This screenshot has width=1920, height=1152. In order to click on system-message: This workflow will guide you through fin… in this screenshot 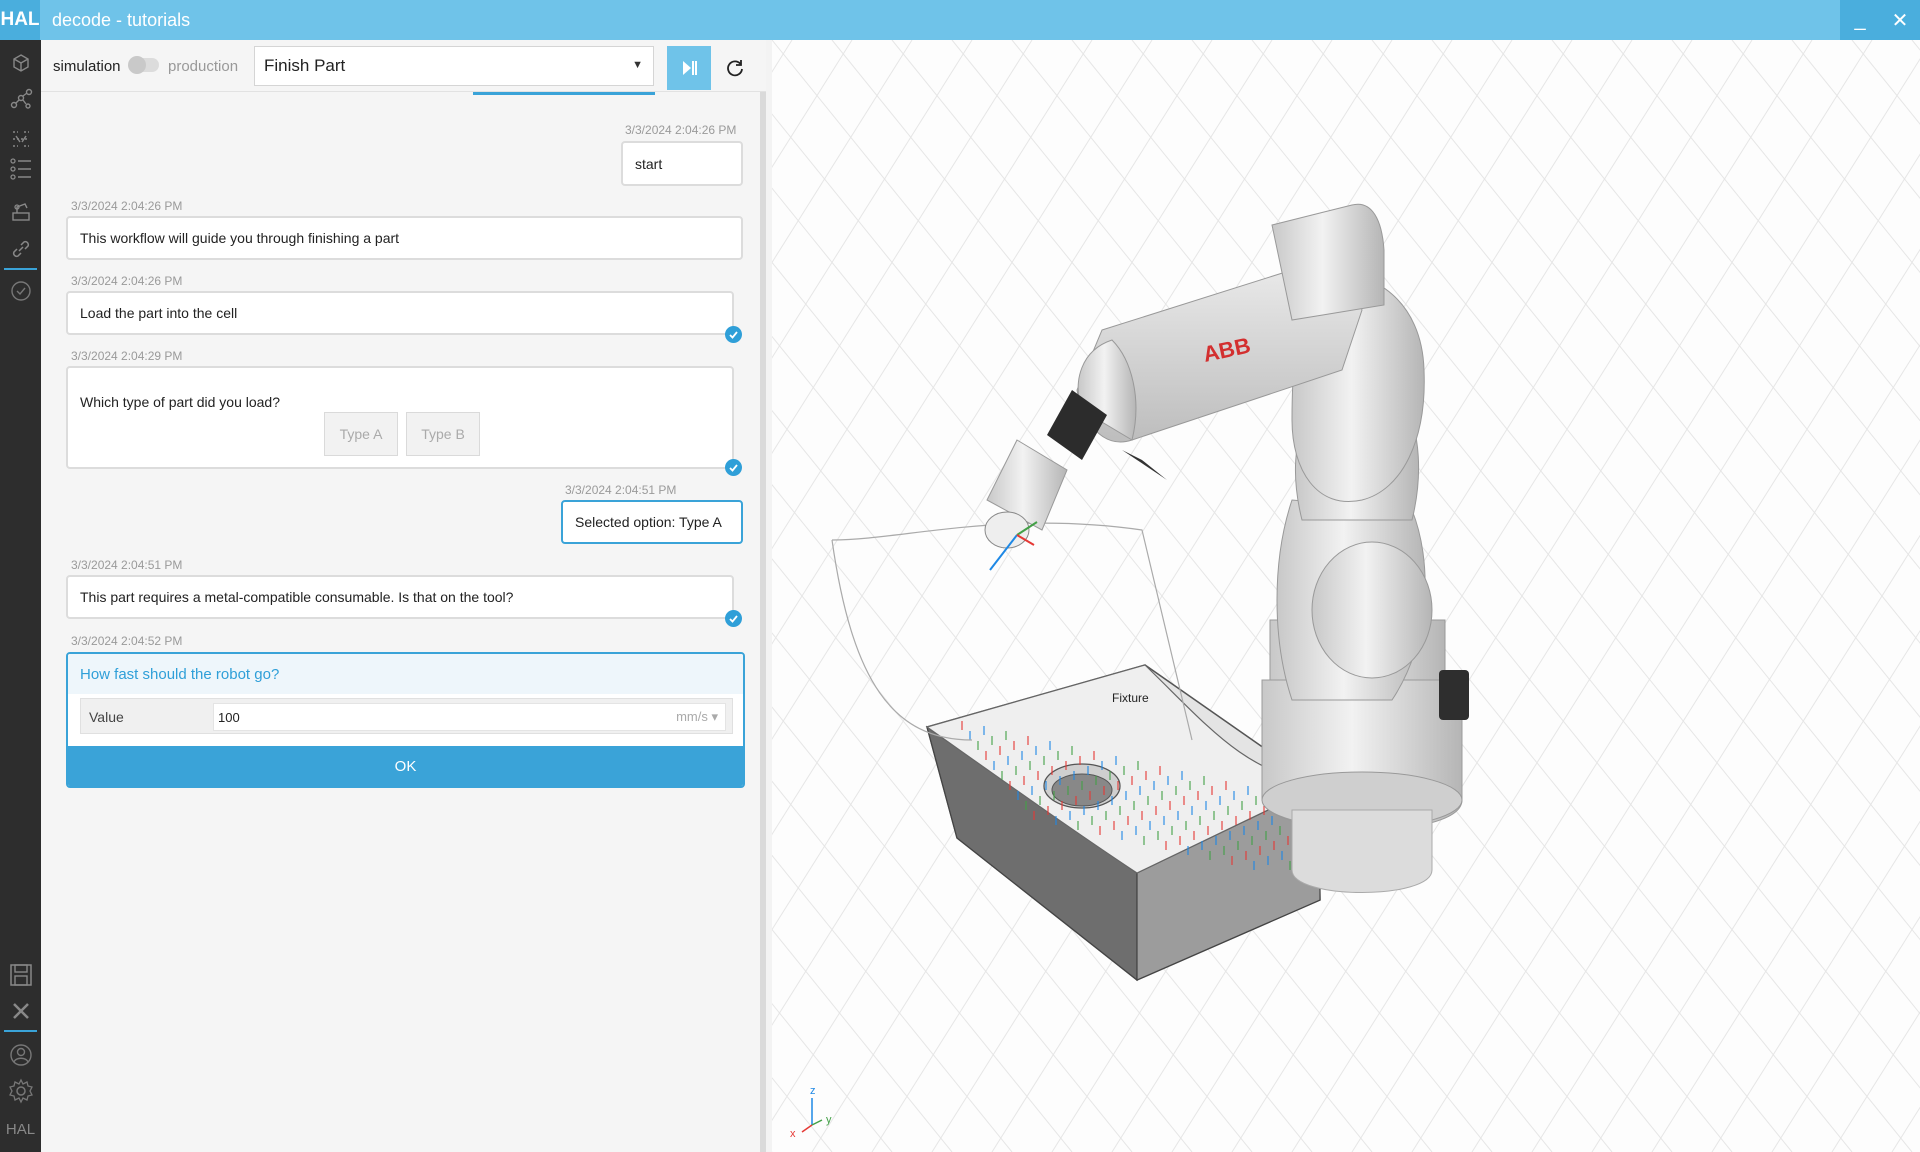, I will do `click(404, 238)`.